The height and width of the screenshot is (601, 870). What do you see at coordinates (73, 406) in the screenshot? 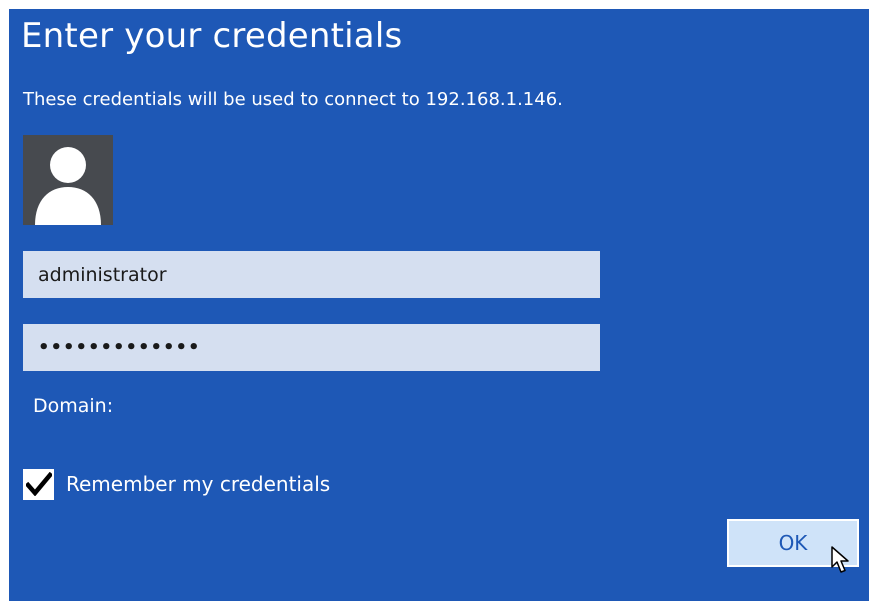
I see `domain-label: Domain:` at bounding box center [73, 406].